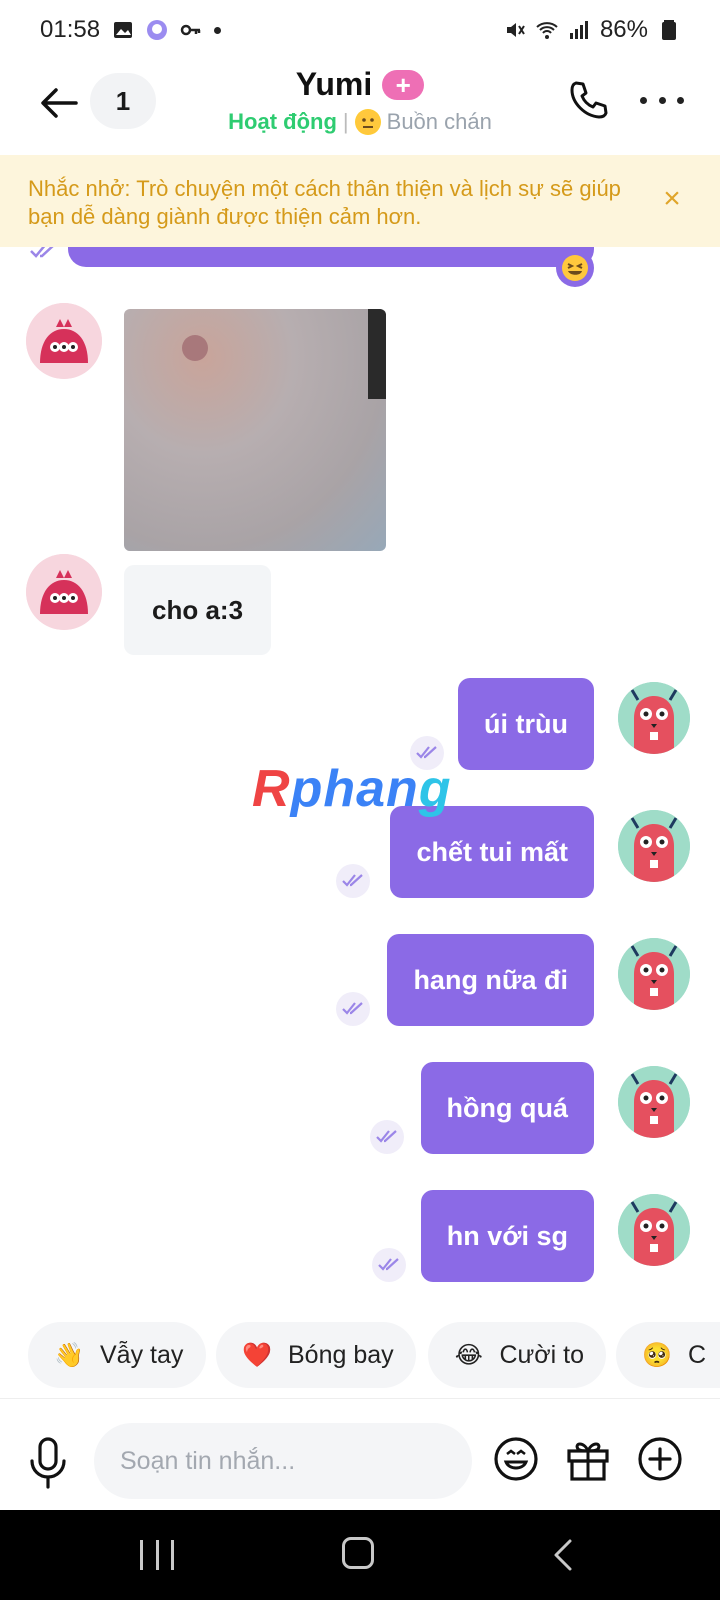 This screenshot has height=1600, width=720. I want to click on contact-name: Yumi, so click(334, 84).